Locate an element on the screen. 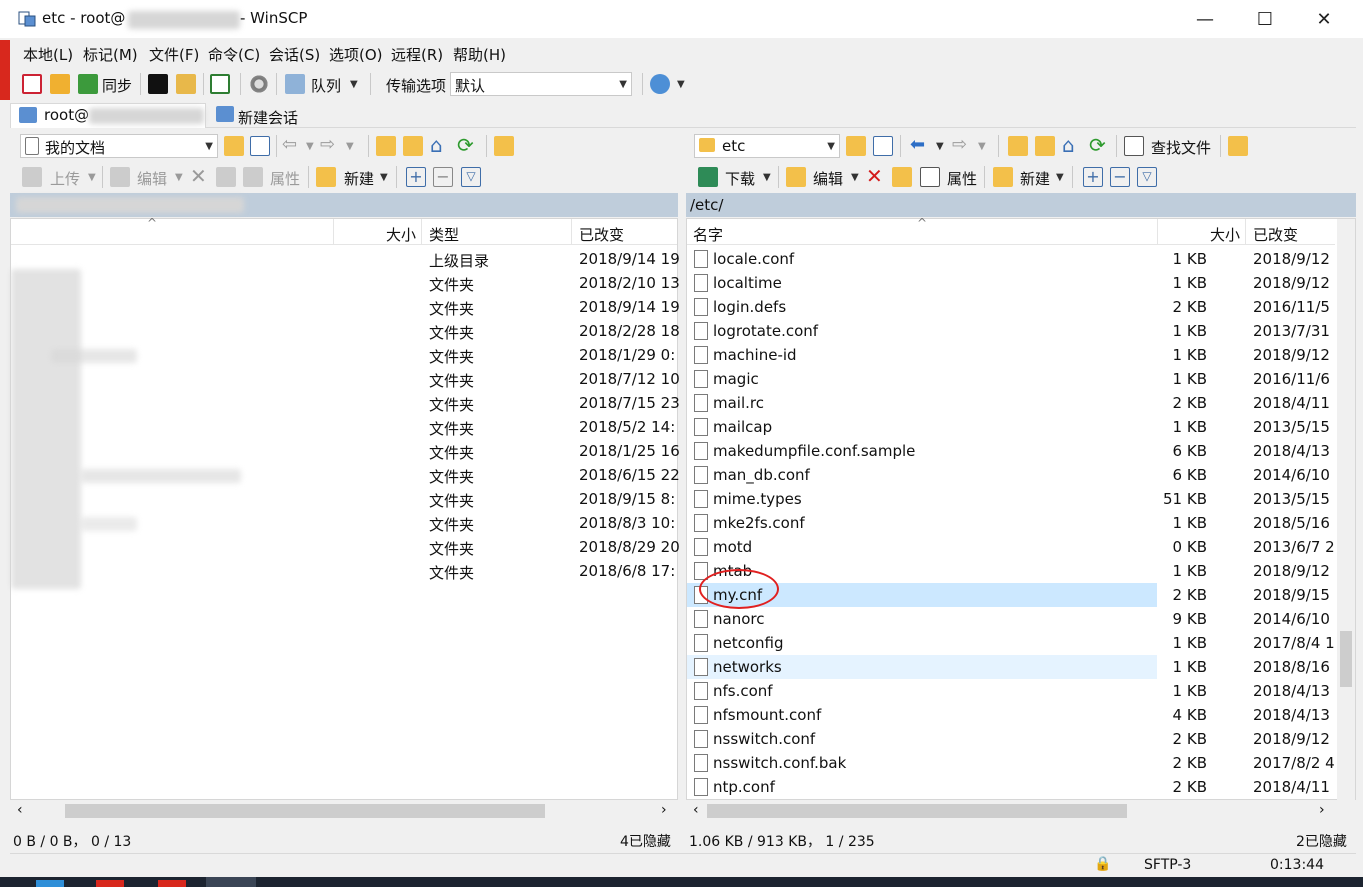  table-row: login.defs is located at coordinates (922, 307).